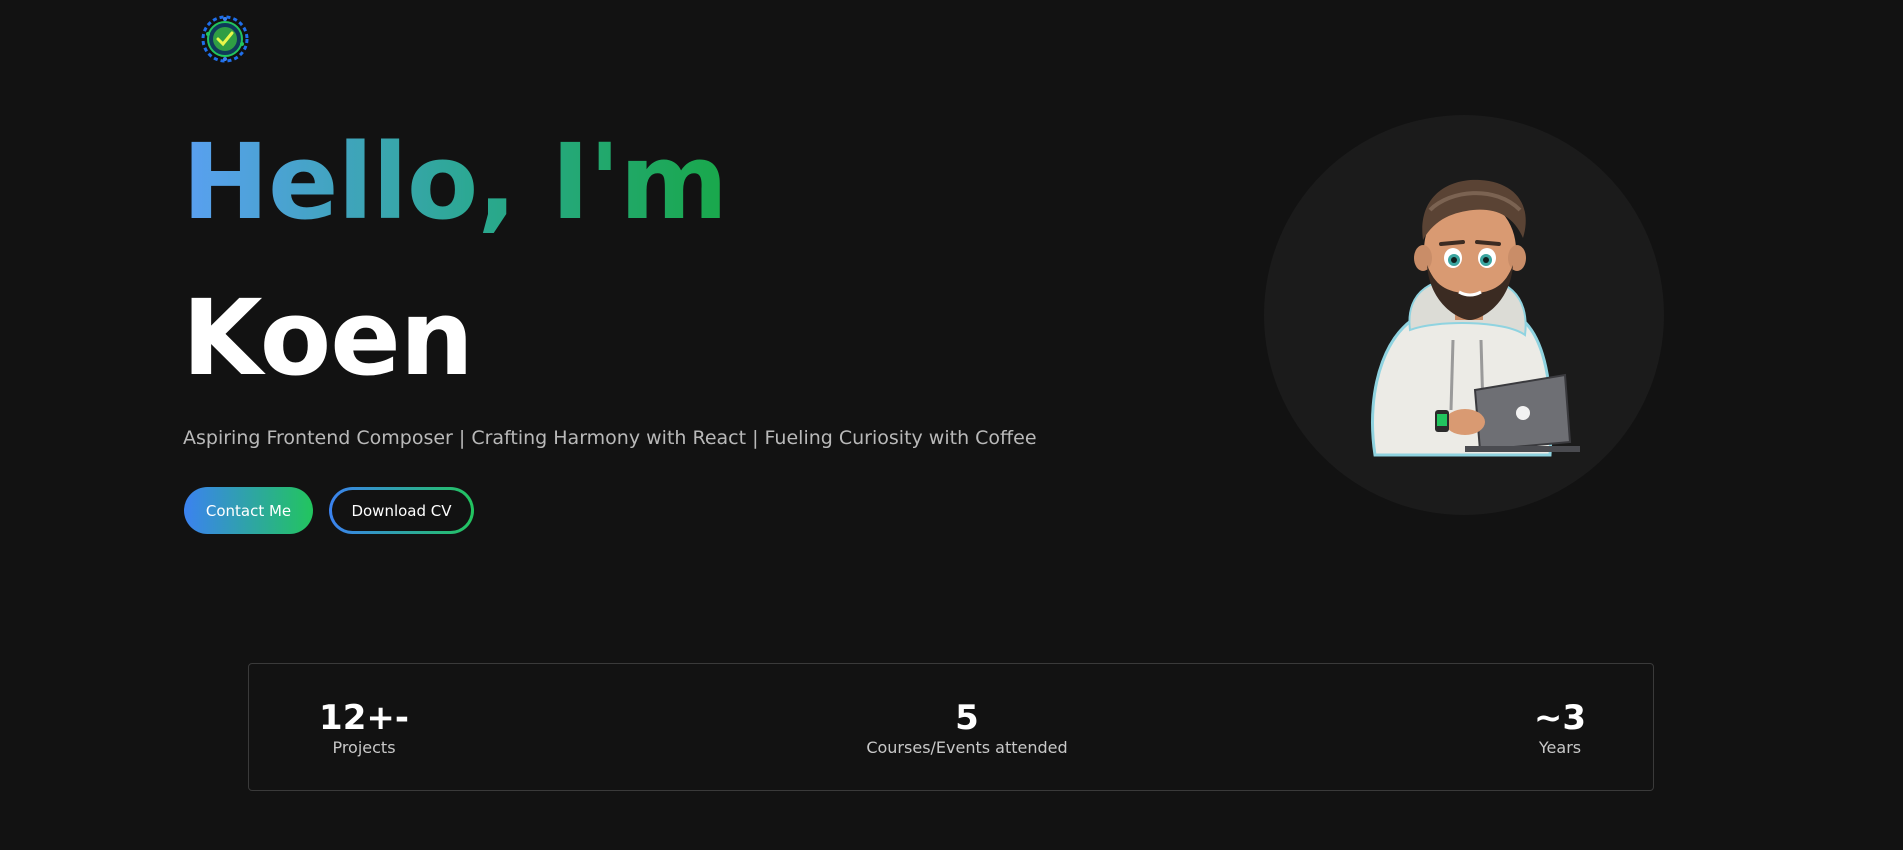  I want to click on stat-value: 12+-, so click(364, 718).